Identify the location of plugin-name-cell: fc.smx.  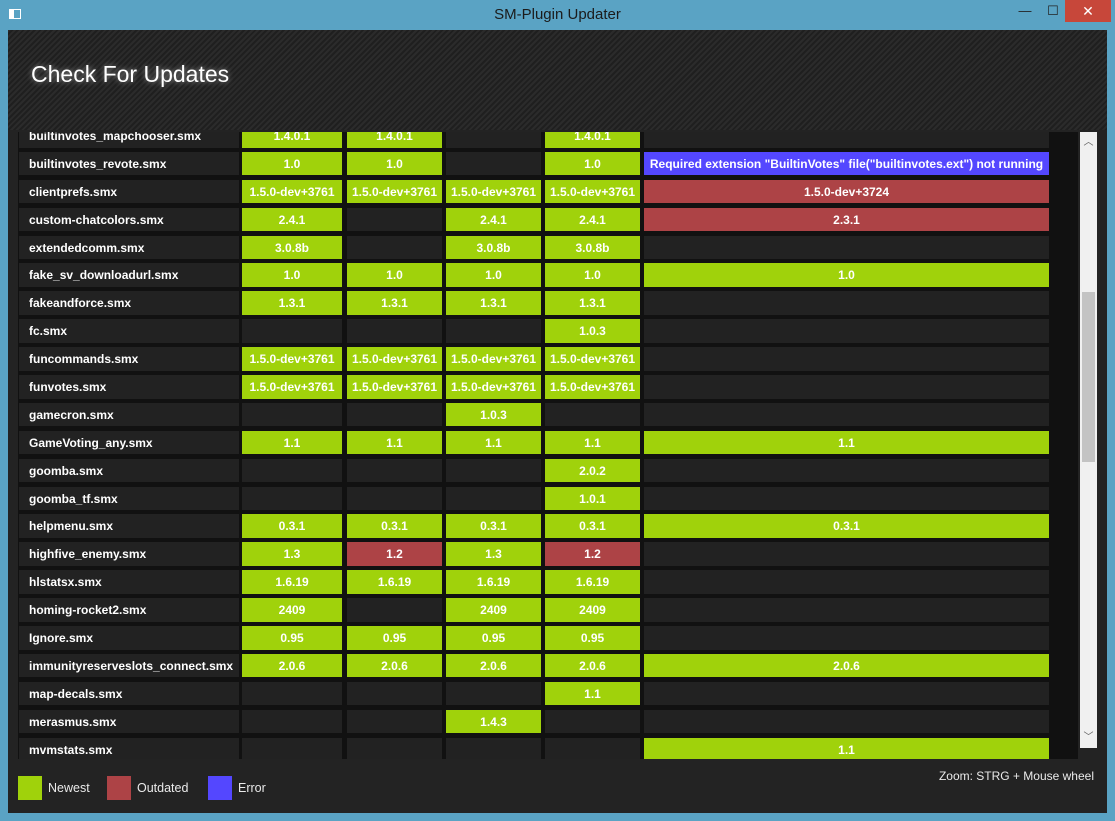
(129, 331).